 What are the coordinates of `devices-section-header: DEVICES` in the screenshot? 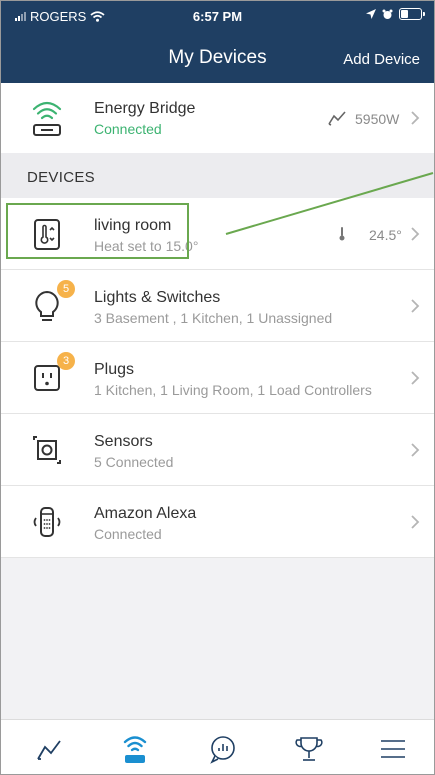 It's located at (217, 176).